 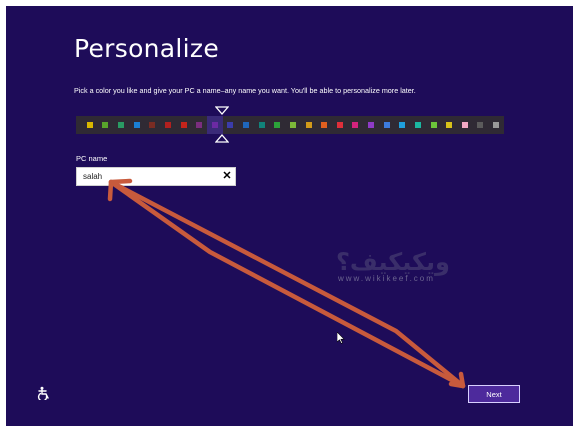 What do you see at coordinates (156, 176) in the screenshot?
I see `pc-name-input` at bounding box center [156, 176].